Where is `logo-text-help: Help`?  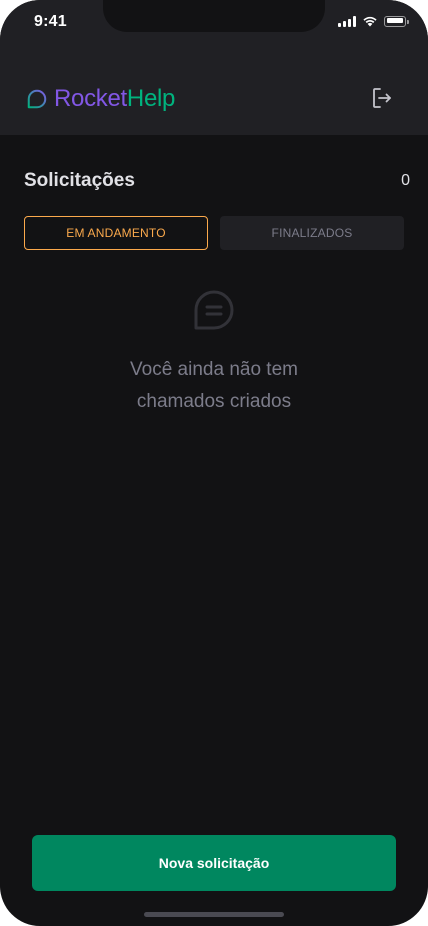
logo-text-help: Help is located at coordinates (151, 98).